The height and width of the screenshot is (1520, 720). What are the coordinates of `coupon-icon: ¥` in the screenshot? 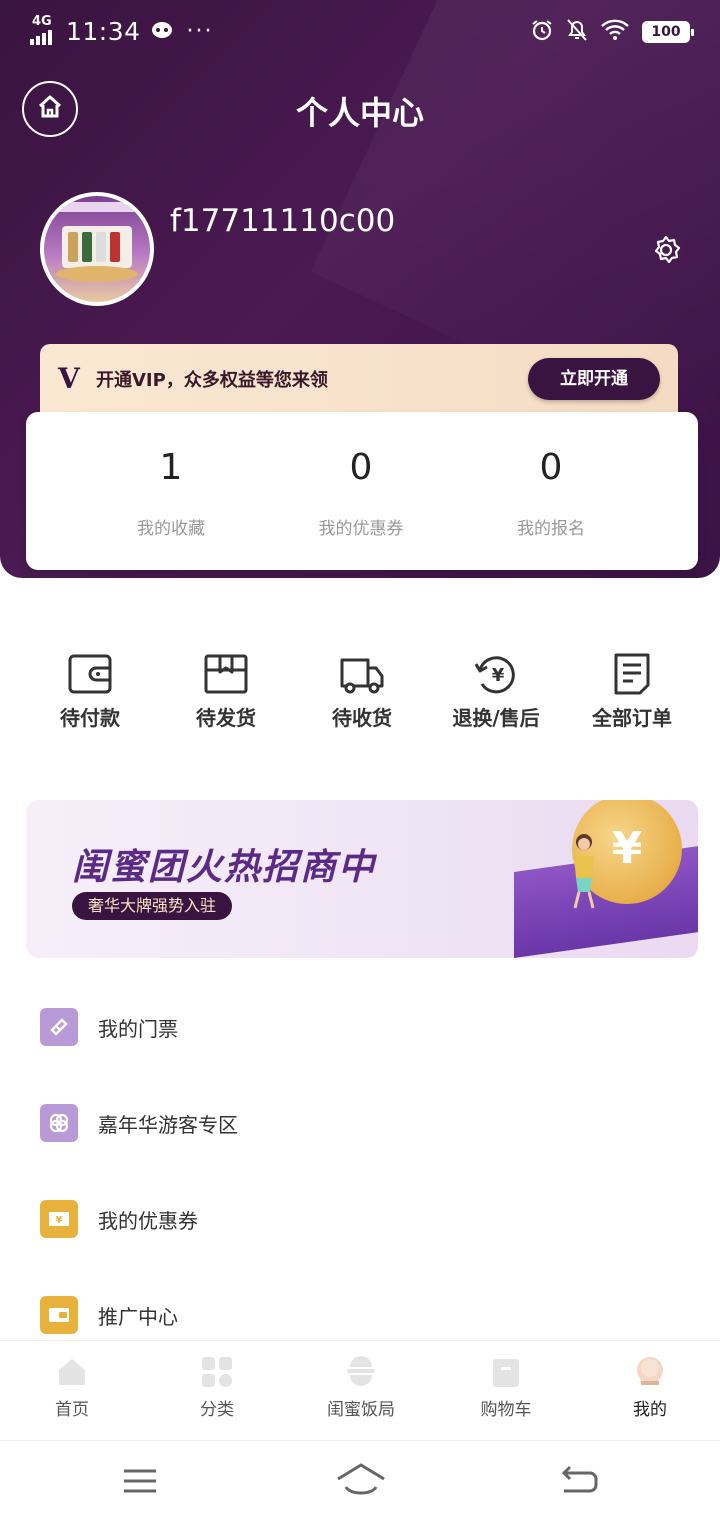 It's located at (59, 1219).